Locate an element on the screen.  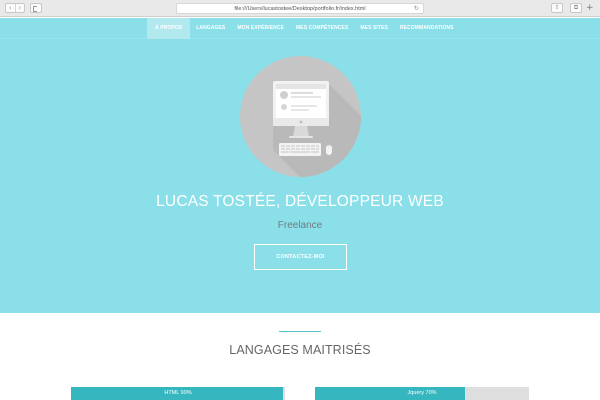
history-buttons: ‹ › is located at coordinates (15, 8).